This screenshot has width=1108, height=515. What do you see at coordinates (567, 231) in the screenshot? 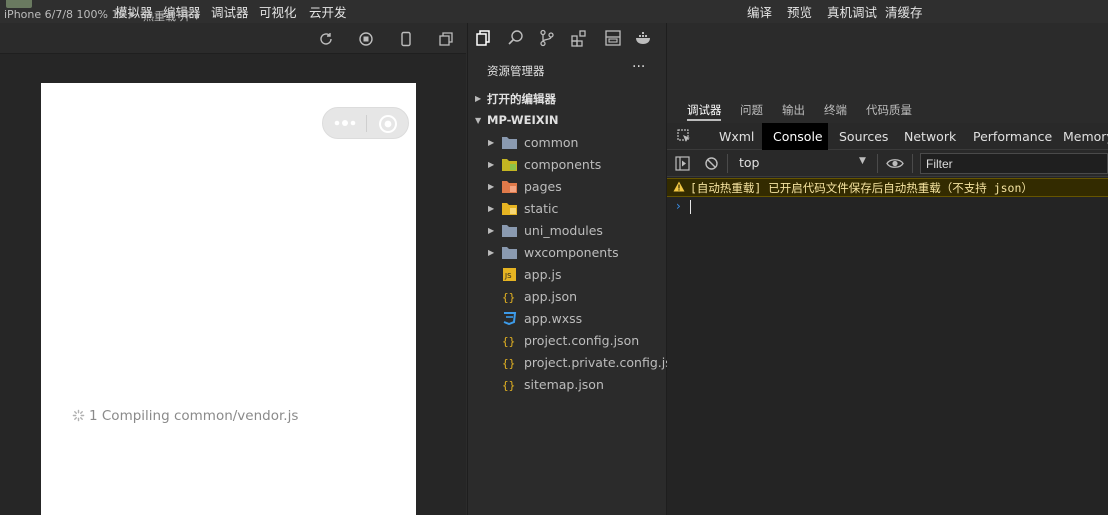
I see `tree-item-uni-modules: ▶ uni_modules` at bounding box center [567, 231].